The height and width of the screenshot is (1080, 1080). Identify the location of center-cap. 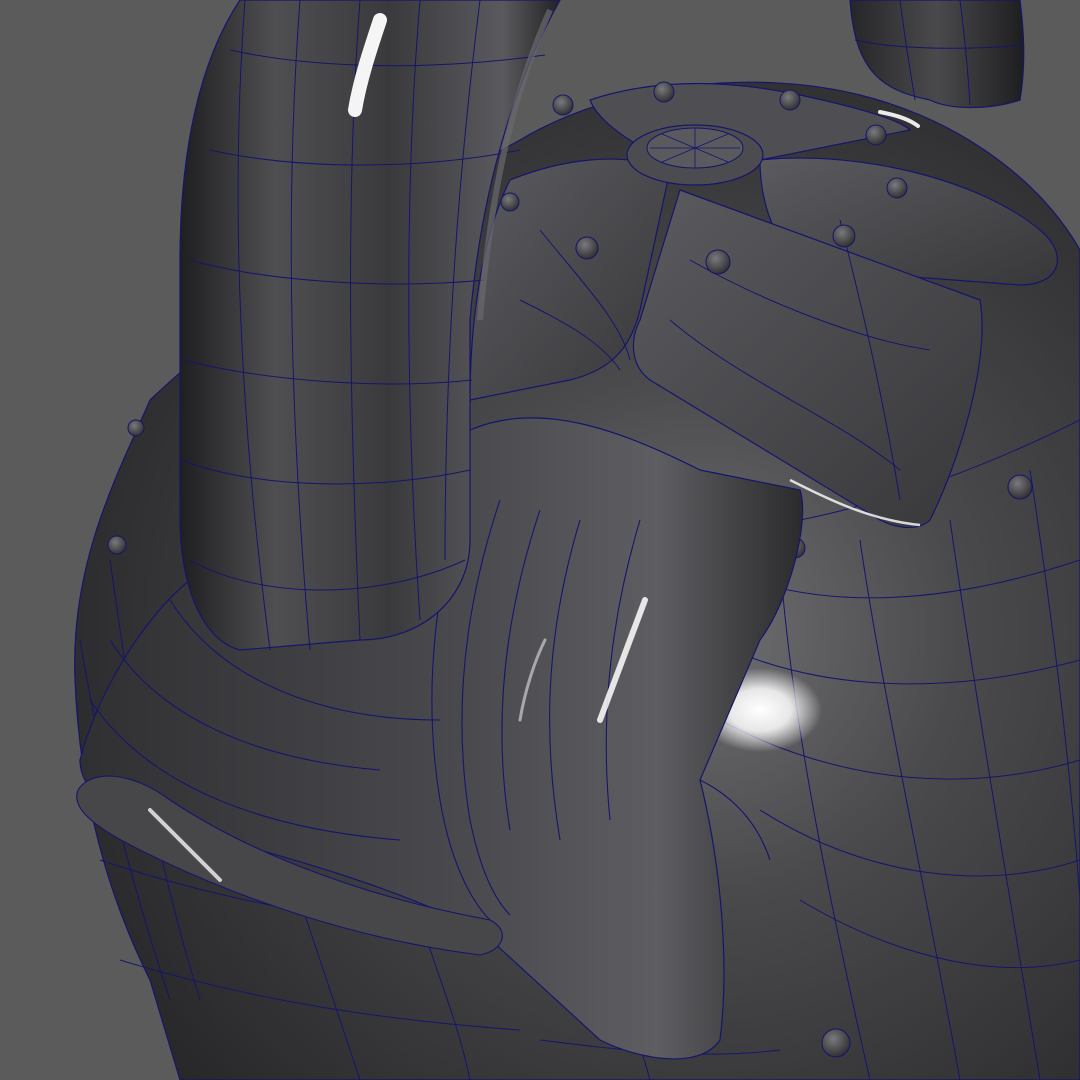
(695, 155).